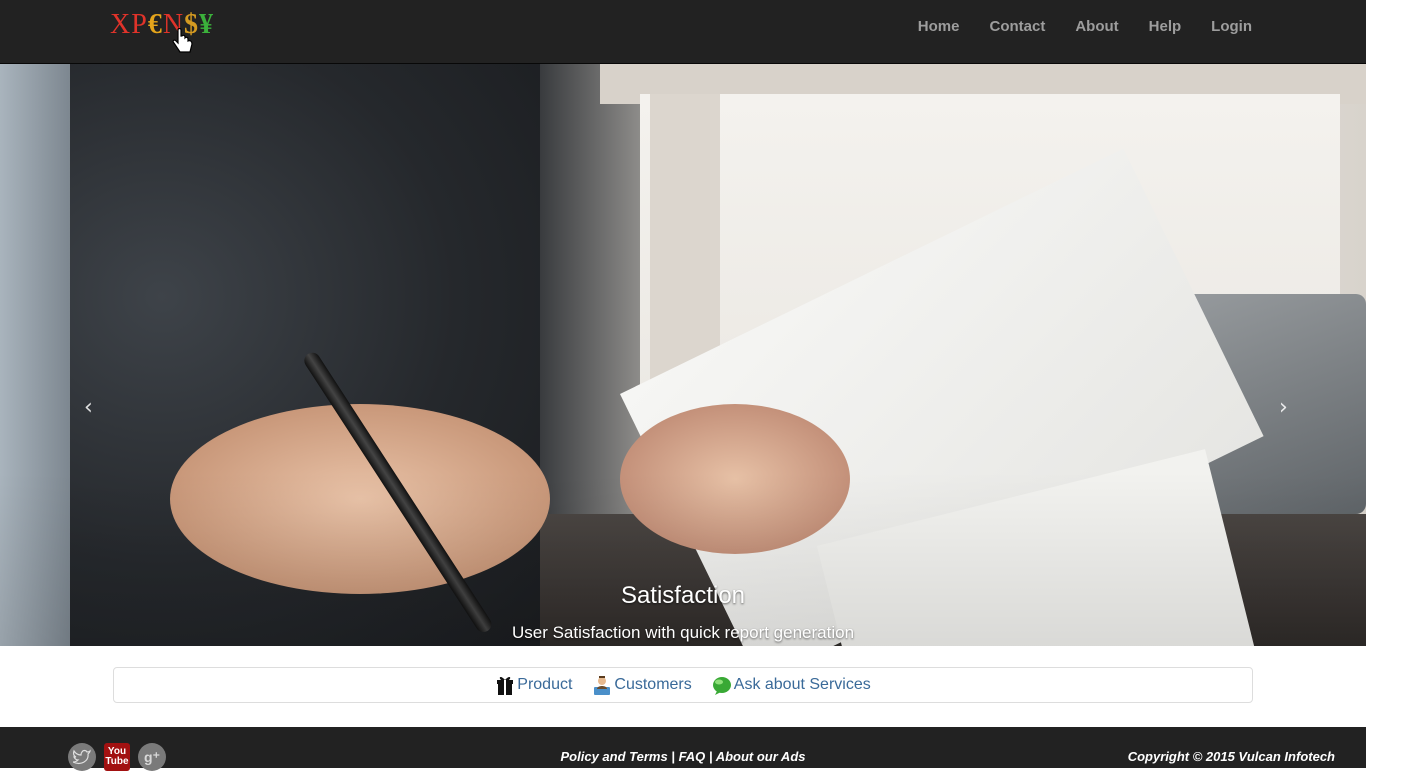  I want to click on ask-services-label: Ask about Services, so click(802, 684).